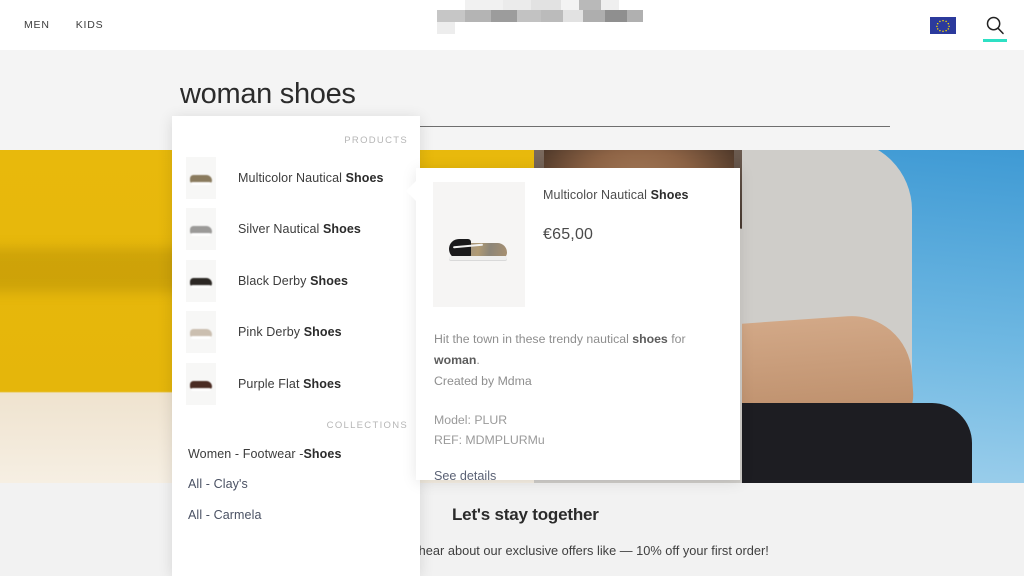 The image size is (1024, 576). I want to click on preview-pointer-notch, so click(411, 191).